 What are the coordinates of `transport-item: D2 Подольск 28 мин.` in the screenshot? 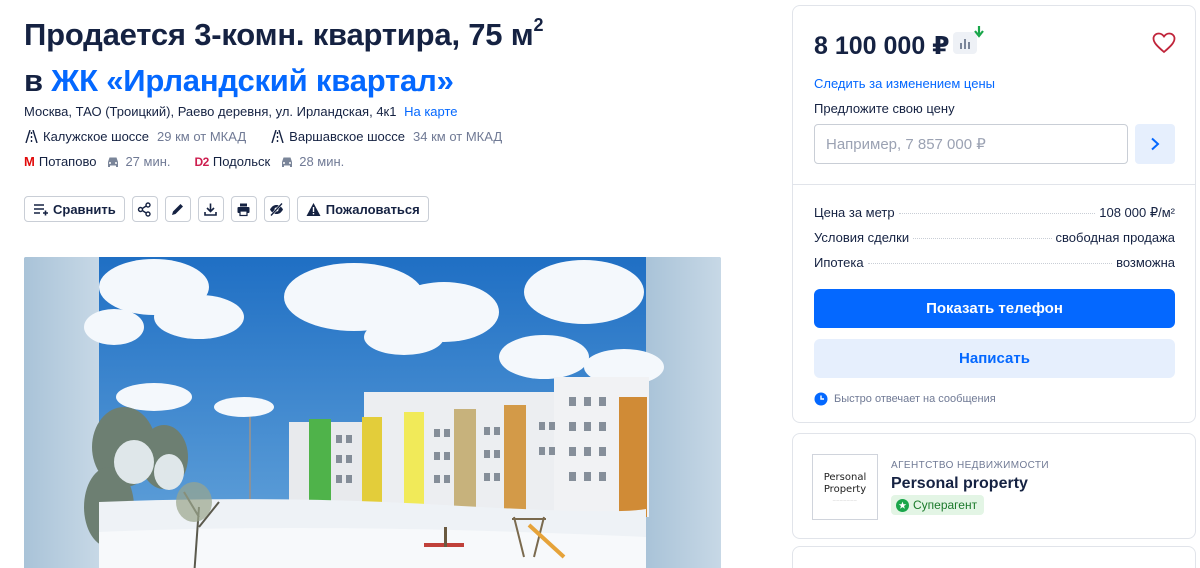 It's located at (270, 161).